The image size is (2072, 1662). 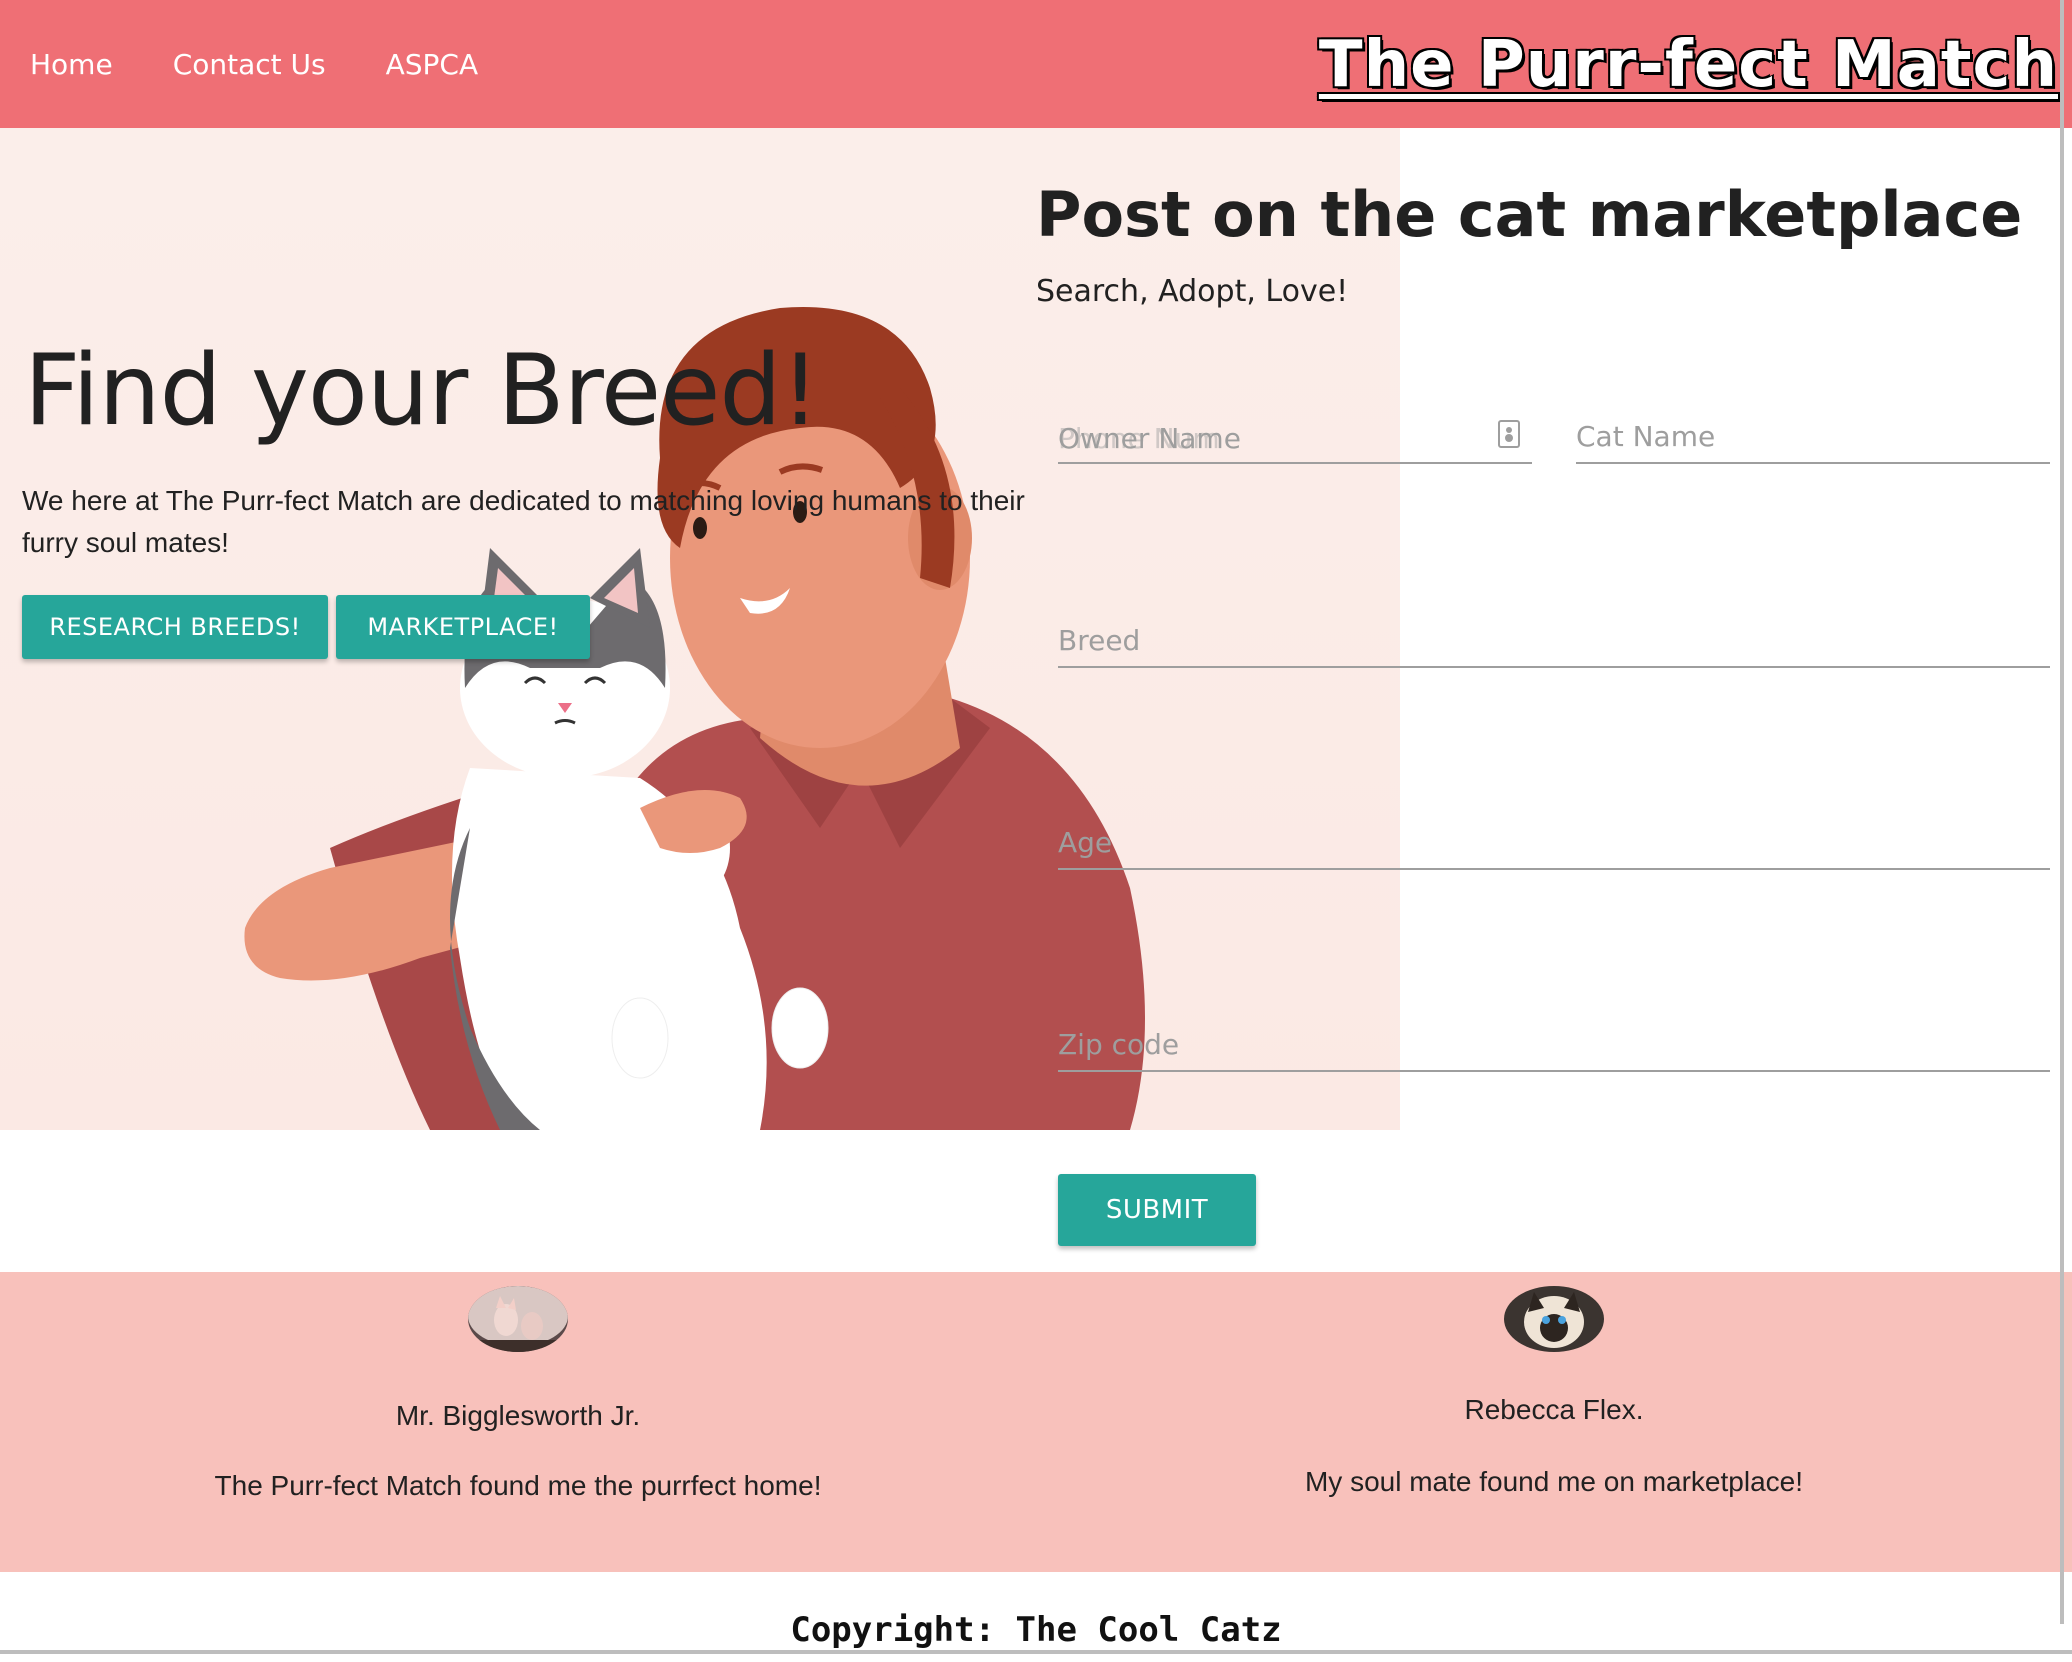 I want to click on cat-name-input, so click(x=1813, y=436).